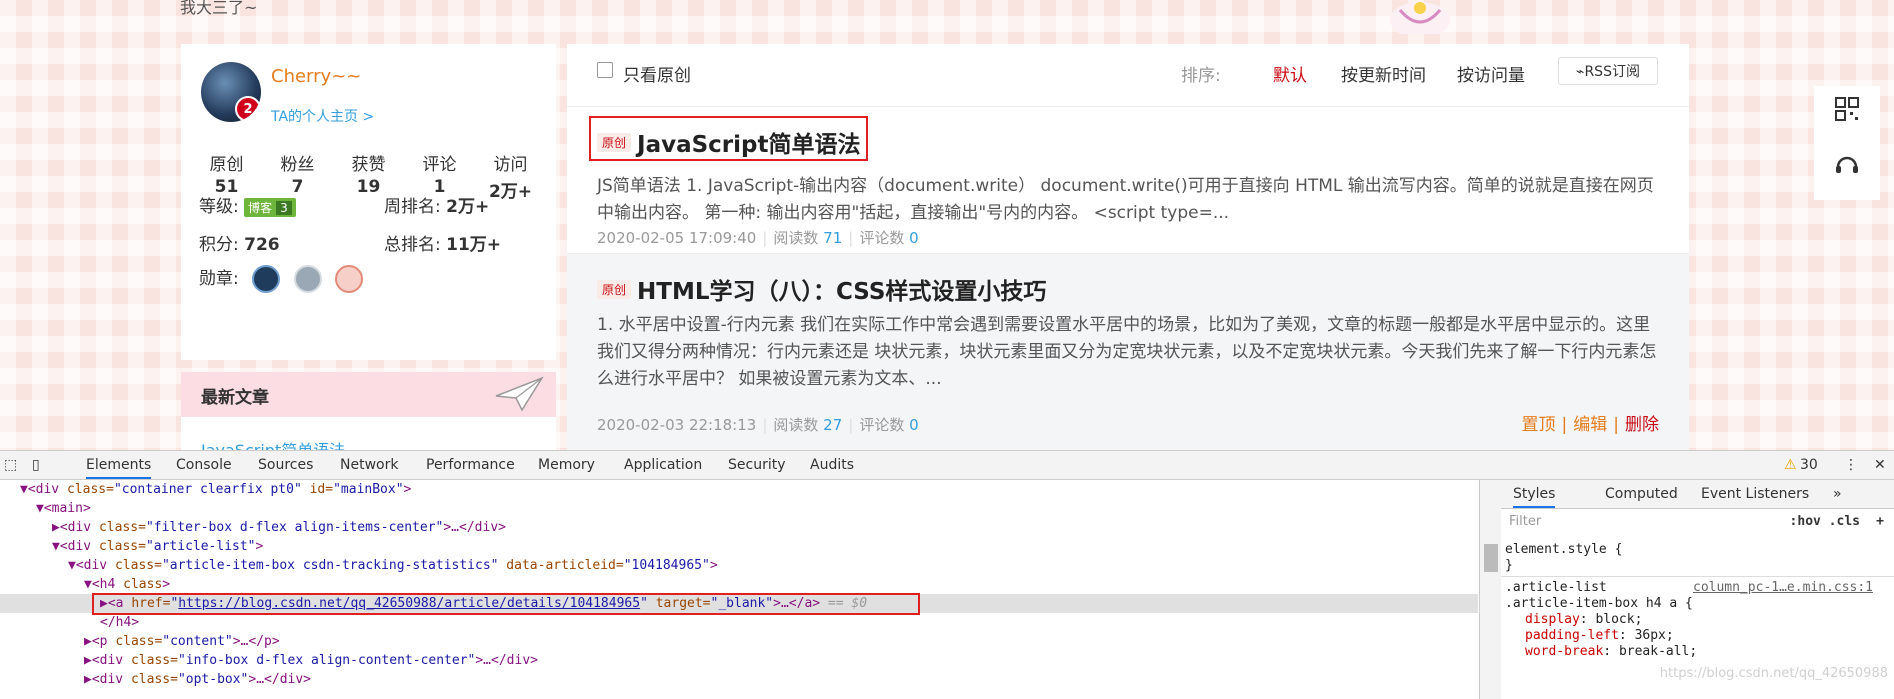 The width and height of the screenshot is (1894, 699). What do you see at coordinates (739, 622) in the screenshot?
I see `dom-node: </h4>` at bounding box center [739, 622].